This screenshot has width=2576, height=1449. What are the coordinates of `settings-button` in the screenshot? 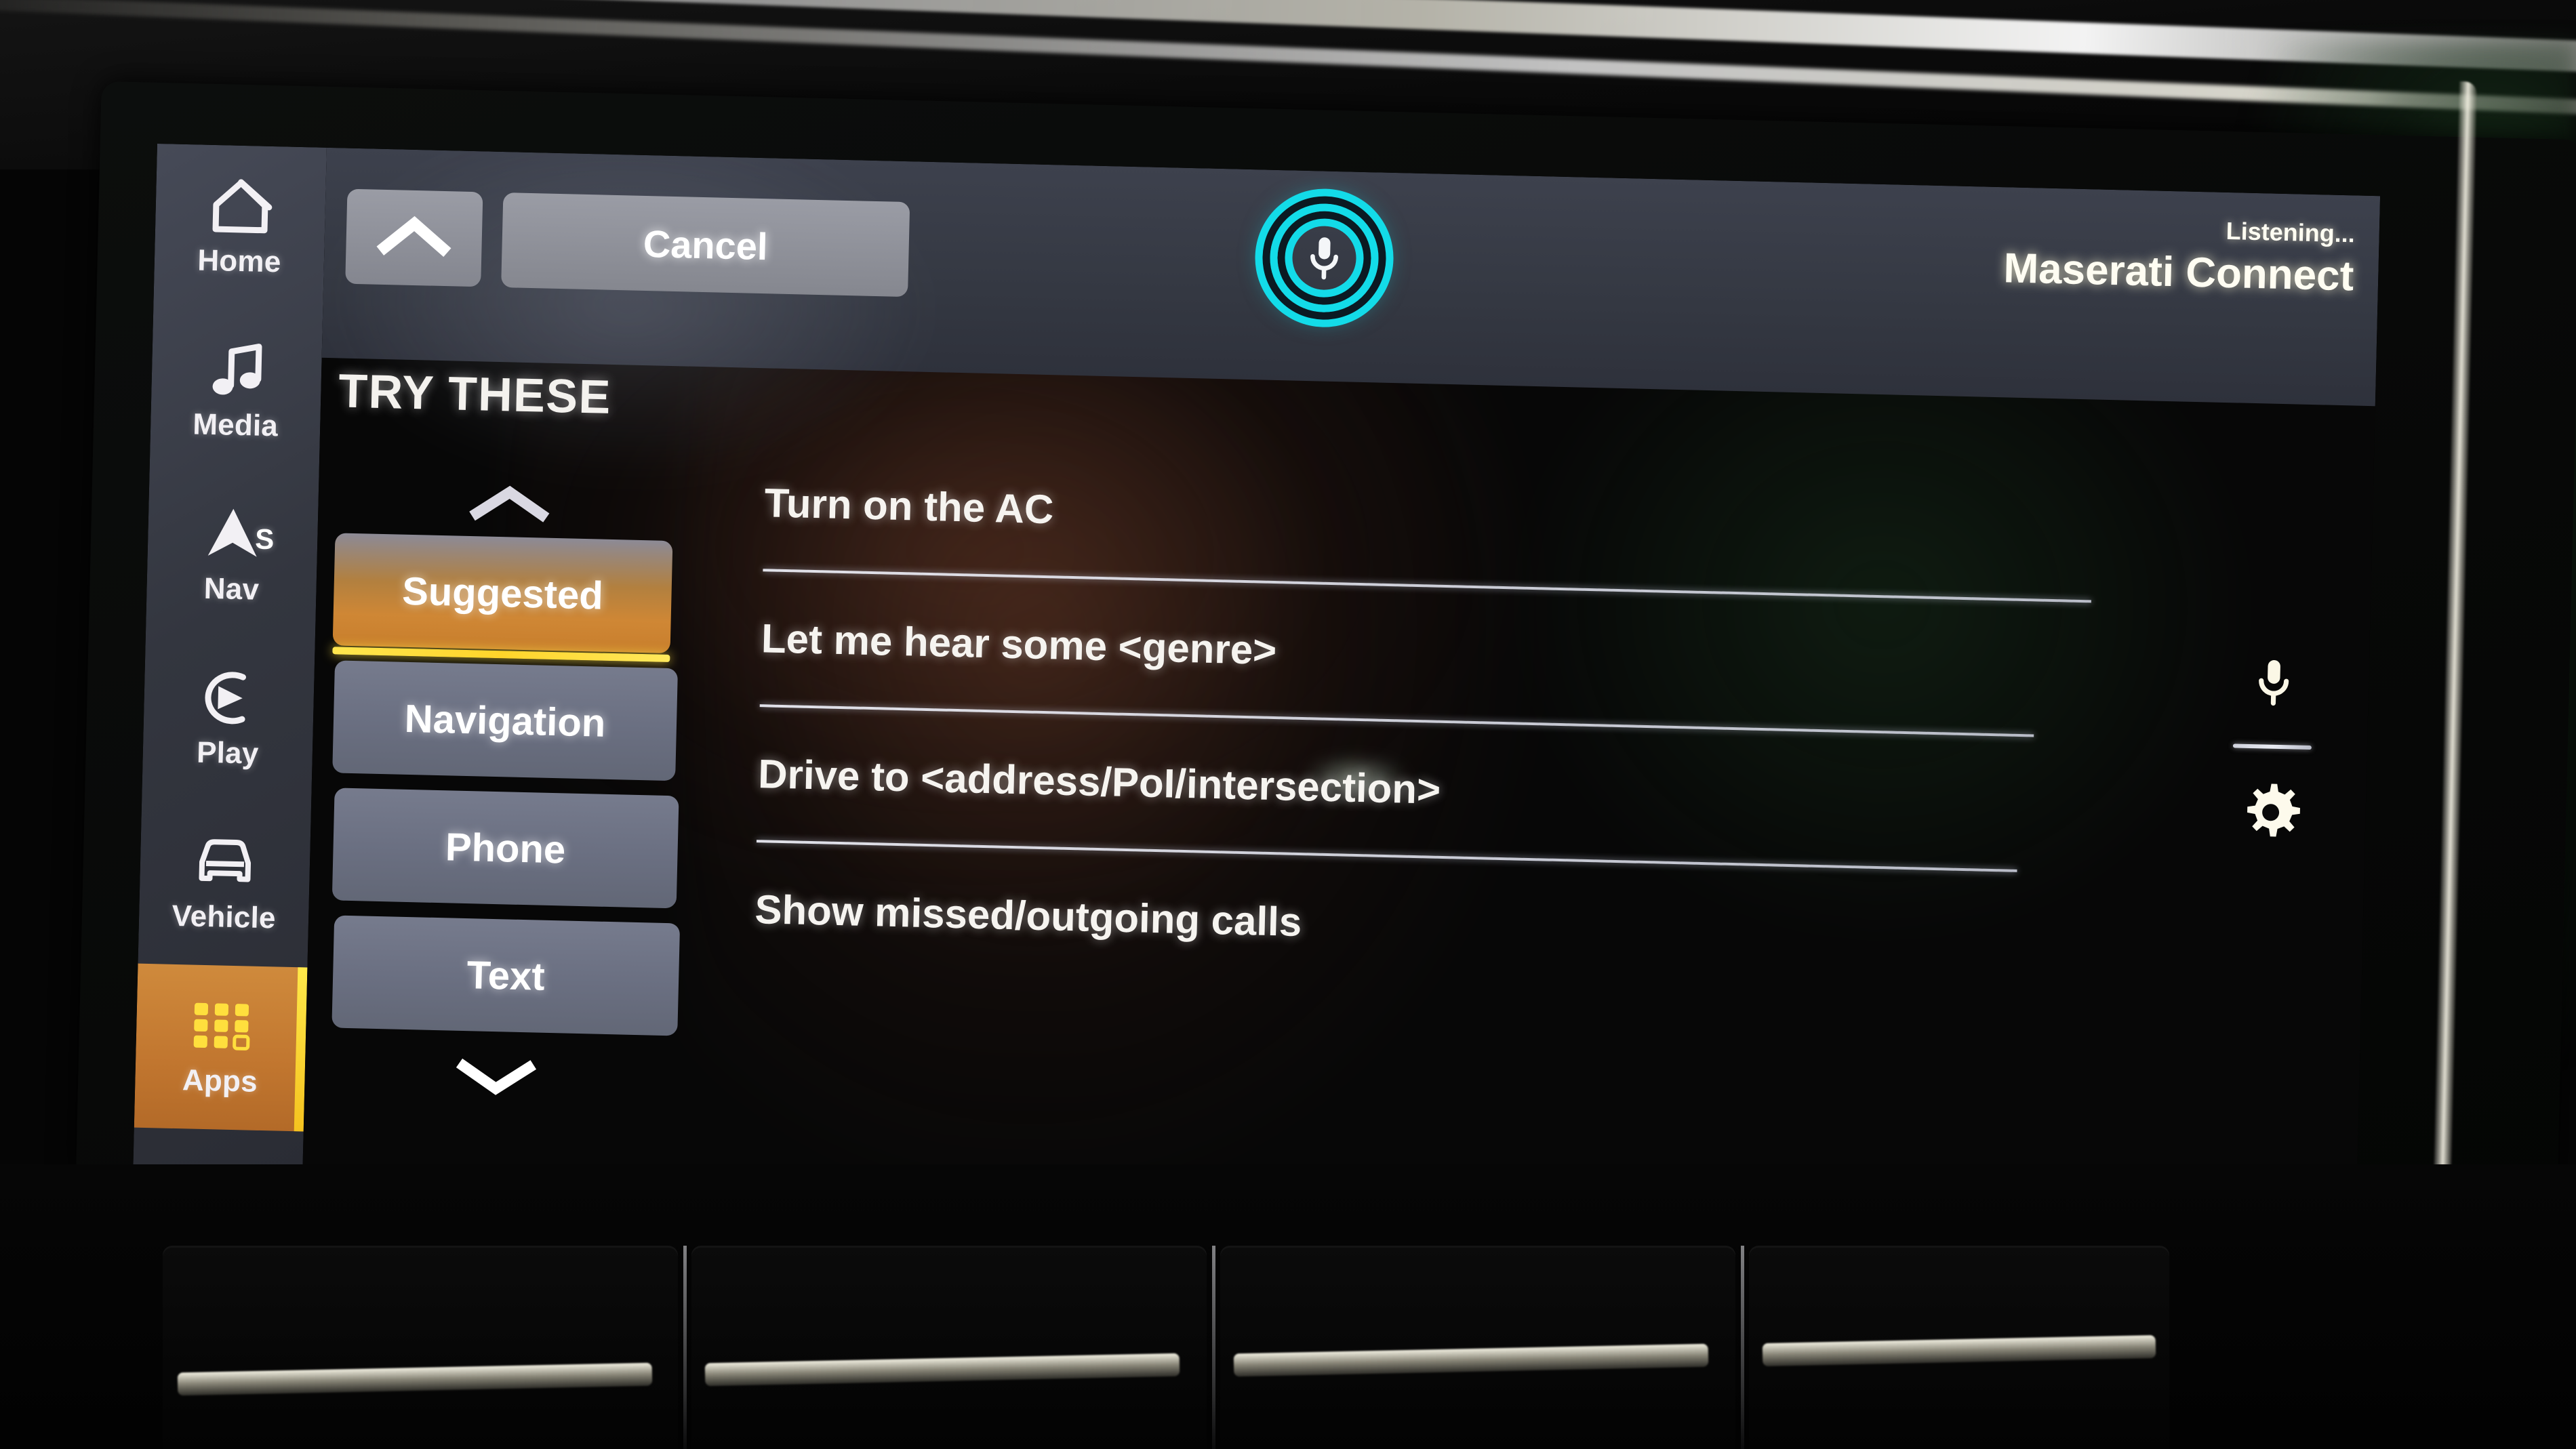 It's located at (2270, 814).